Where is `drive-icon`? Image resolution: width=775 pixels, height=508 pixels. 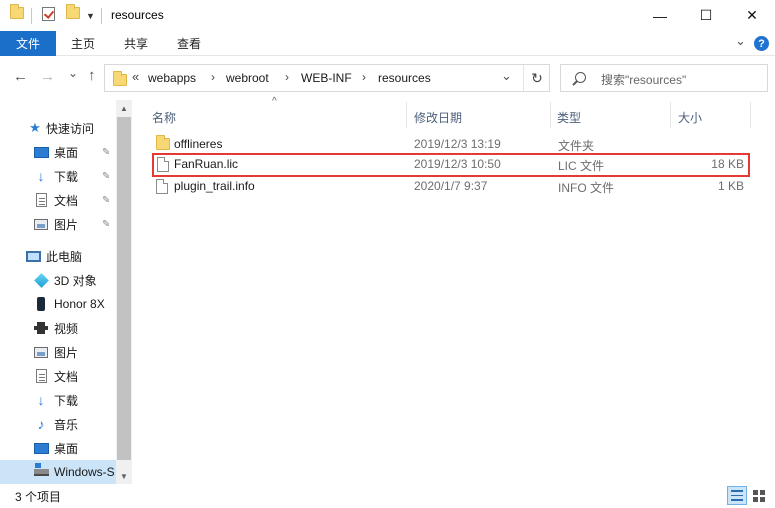 drive-icon is located at coordinates (41, 471).